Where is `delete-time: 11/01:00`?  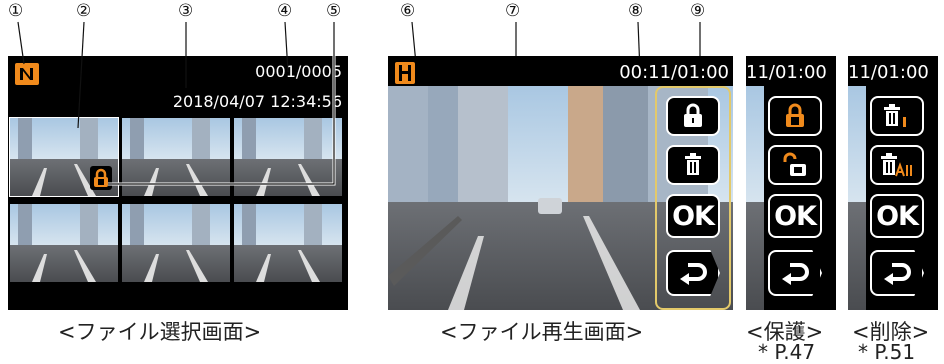
delete-time: 11/01:00 is located at coordinates (888, 72).